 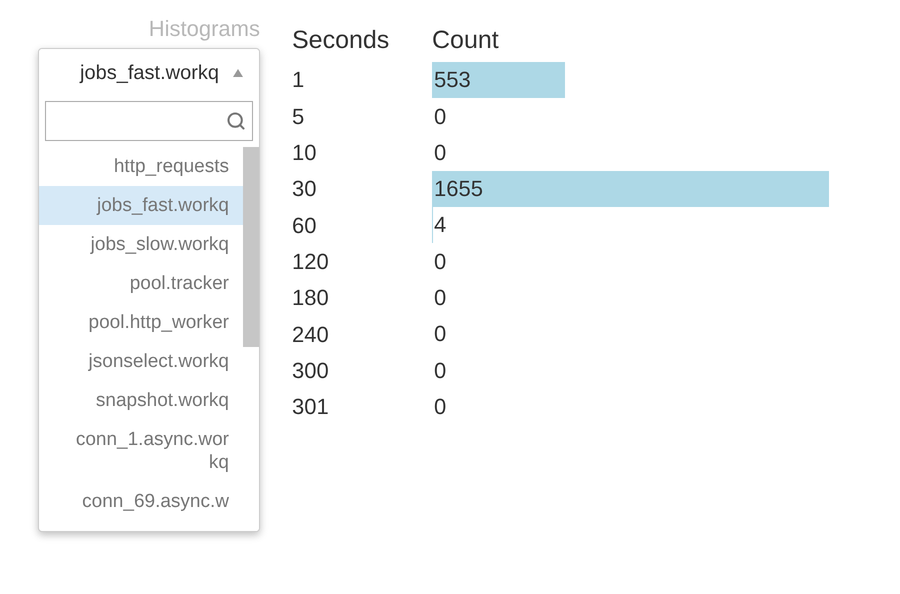 What do you see at coordinates (452, 80) in the screenshot?
I see `table-cell: 553` at bounding box center [452, 80].